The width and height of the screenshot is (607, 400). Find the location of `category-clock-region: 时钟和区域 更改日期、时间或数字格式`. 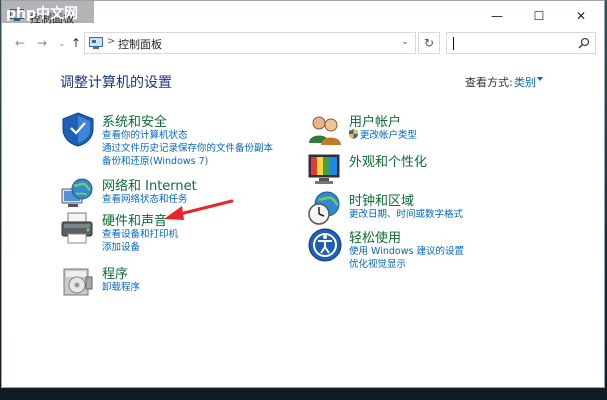

category-clock-region: 时钟和区域 更改日期、时间或数字格式 is located at coordinates (417, 208).